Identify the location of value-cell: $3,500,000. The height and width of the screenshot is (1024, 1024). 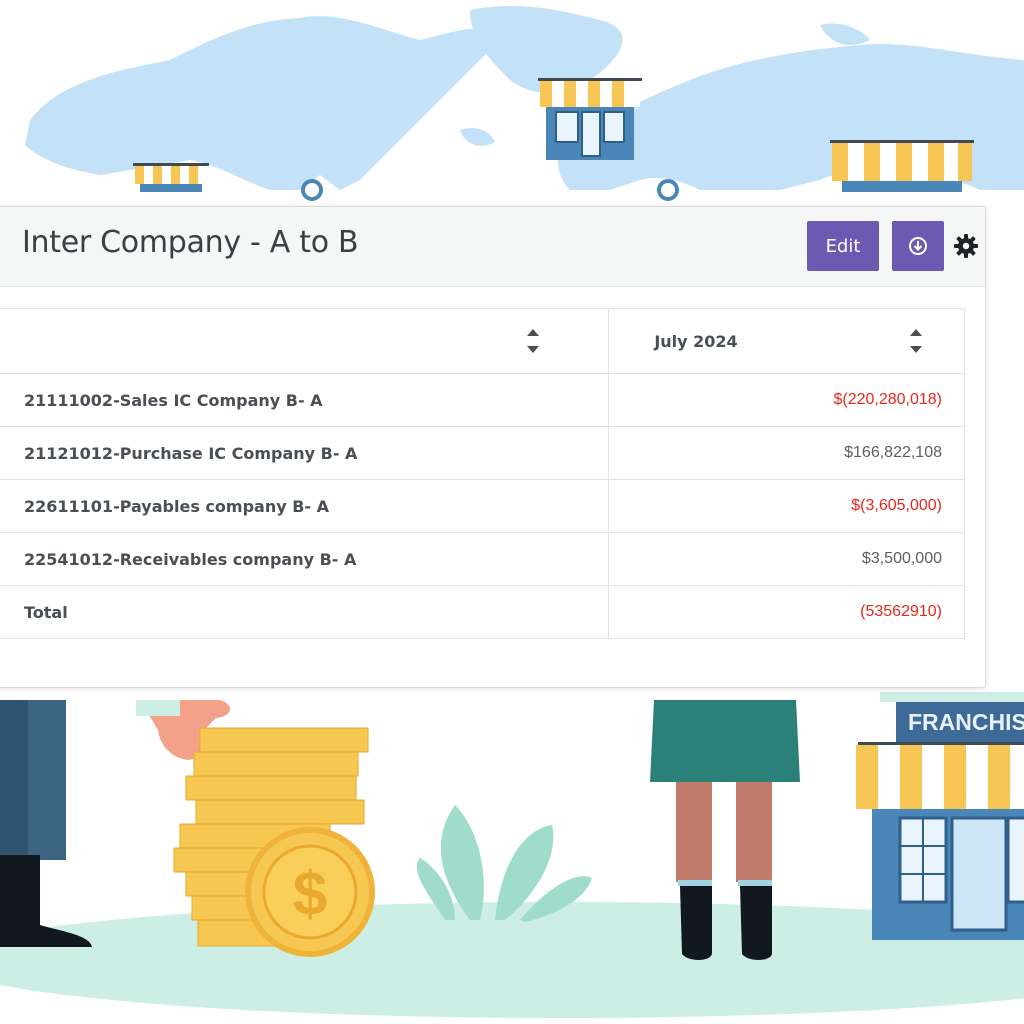
(786, 559).